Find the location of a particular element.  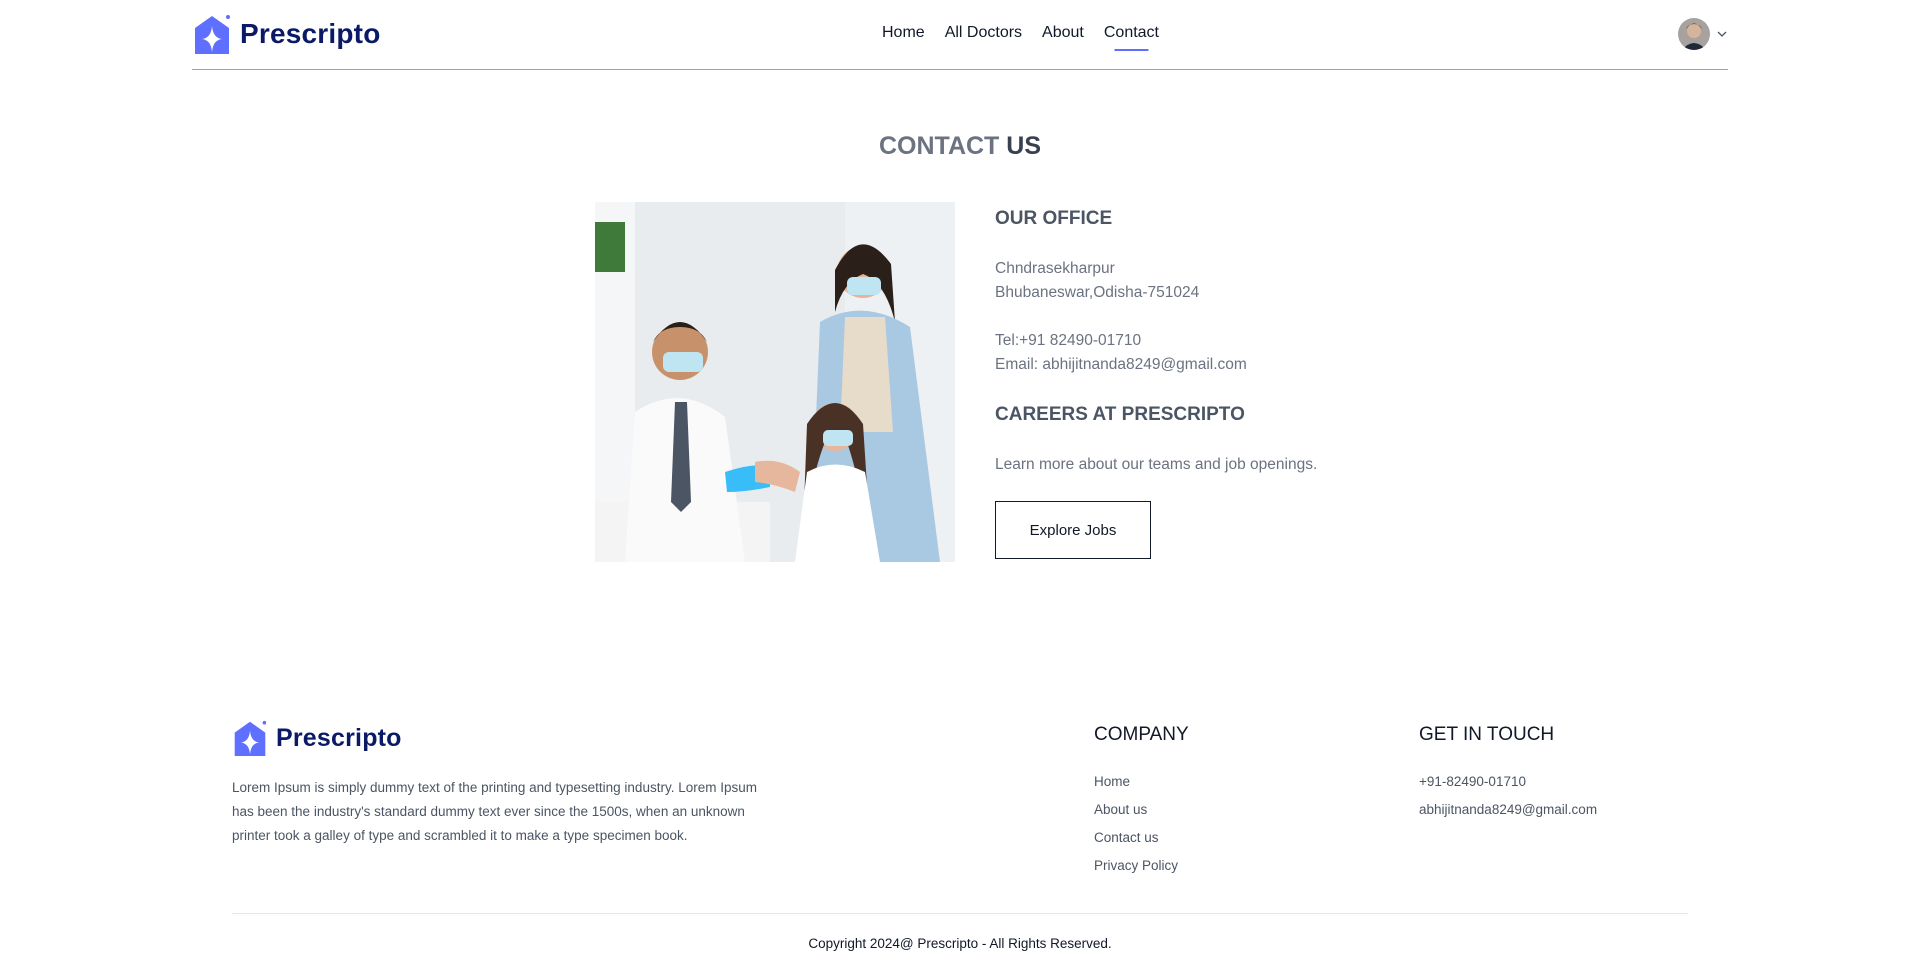

explore-jobs-button: Explore Jobs is located at coordinates (1073, 530).